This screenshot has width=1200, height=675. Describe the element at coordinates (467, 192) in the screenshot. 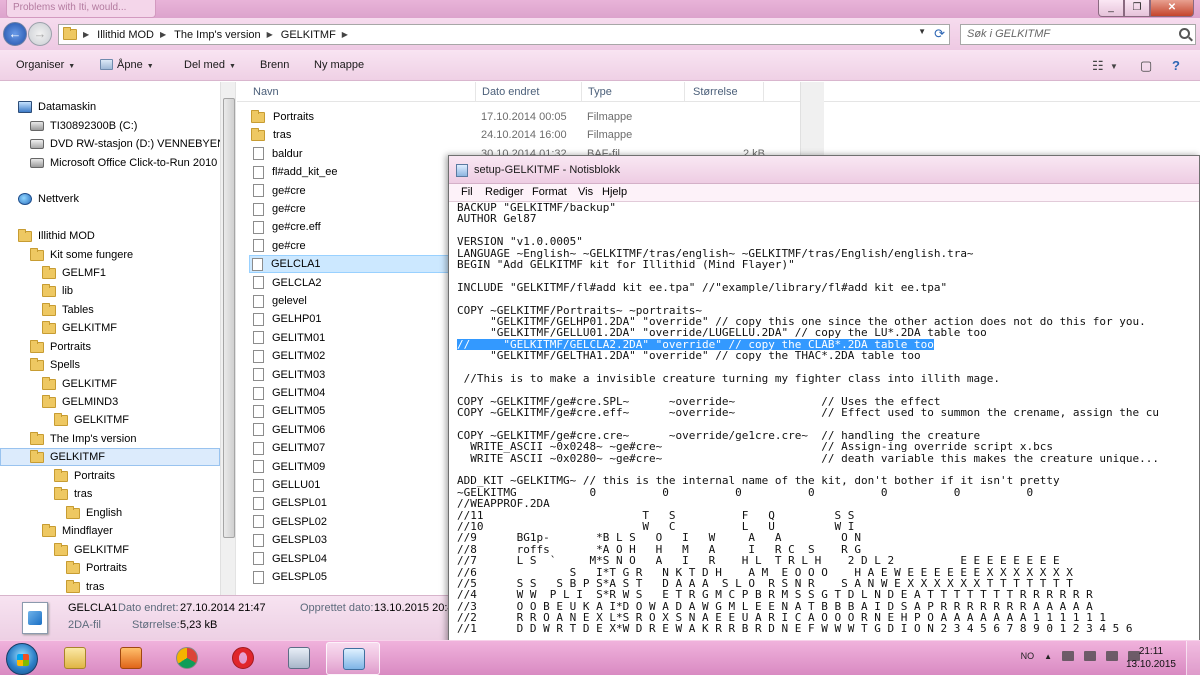

I see `menu-file: Fil` at that location.